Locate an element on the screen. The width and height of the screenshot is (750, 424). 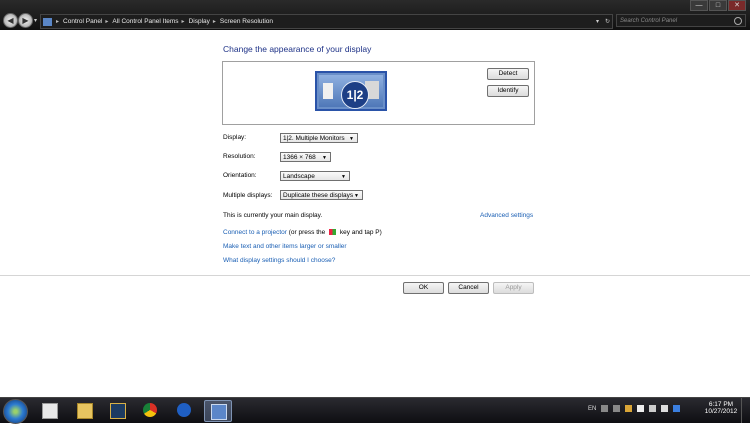
system-tray: EN is located at coordinates (634, 408).